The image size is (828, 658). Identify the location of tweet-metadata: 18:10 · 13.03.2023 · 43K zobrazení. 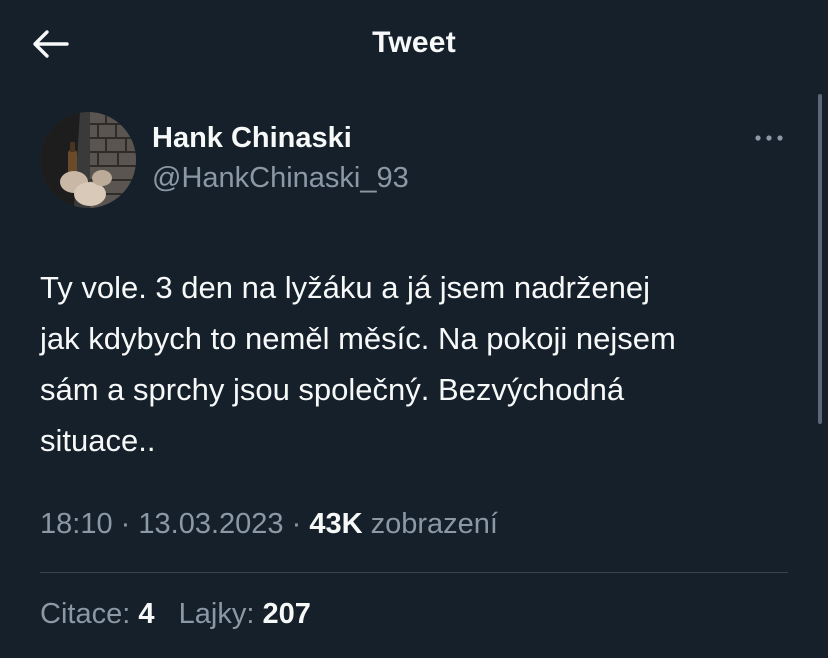
(269, 524).